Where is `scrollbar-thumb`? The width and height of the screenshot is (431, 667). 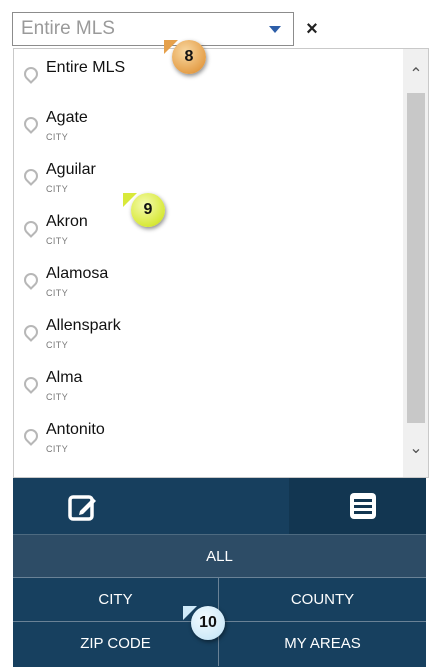
scrollbar-thumb is located at coordinates (416, 258).